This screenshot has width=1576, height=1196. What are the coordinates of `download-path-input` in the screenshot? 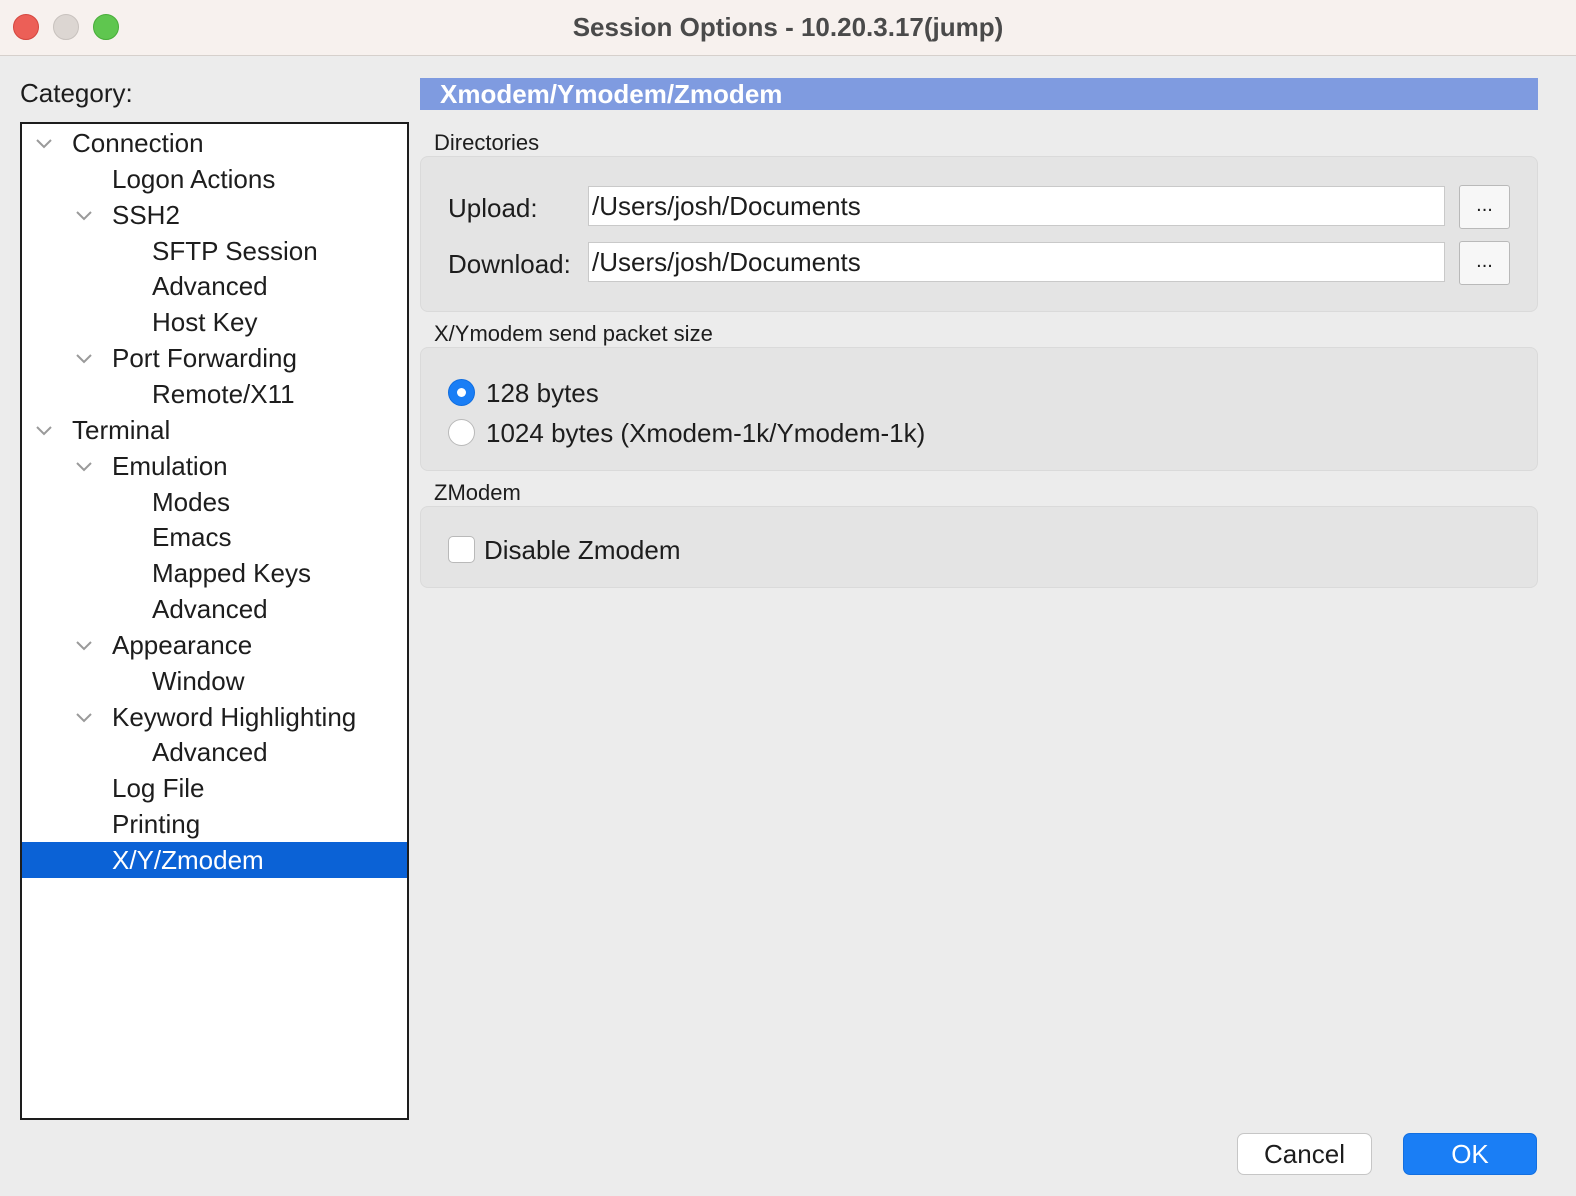 It's located at (1016, 262).